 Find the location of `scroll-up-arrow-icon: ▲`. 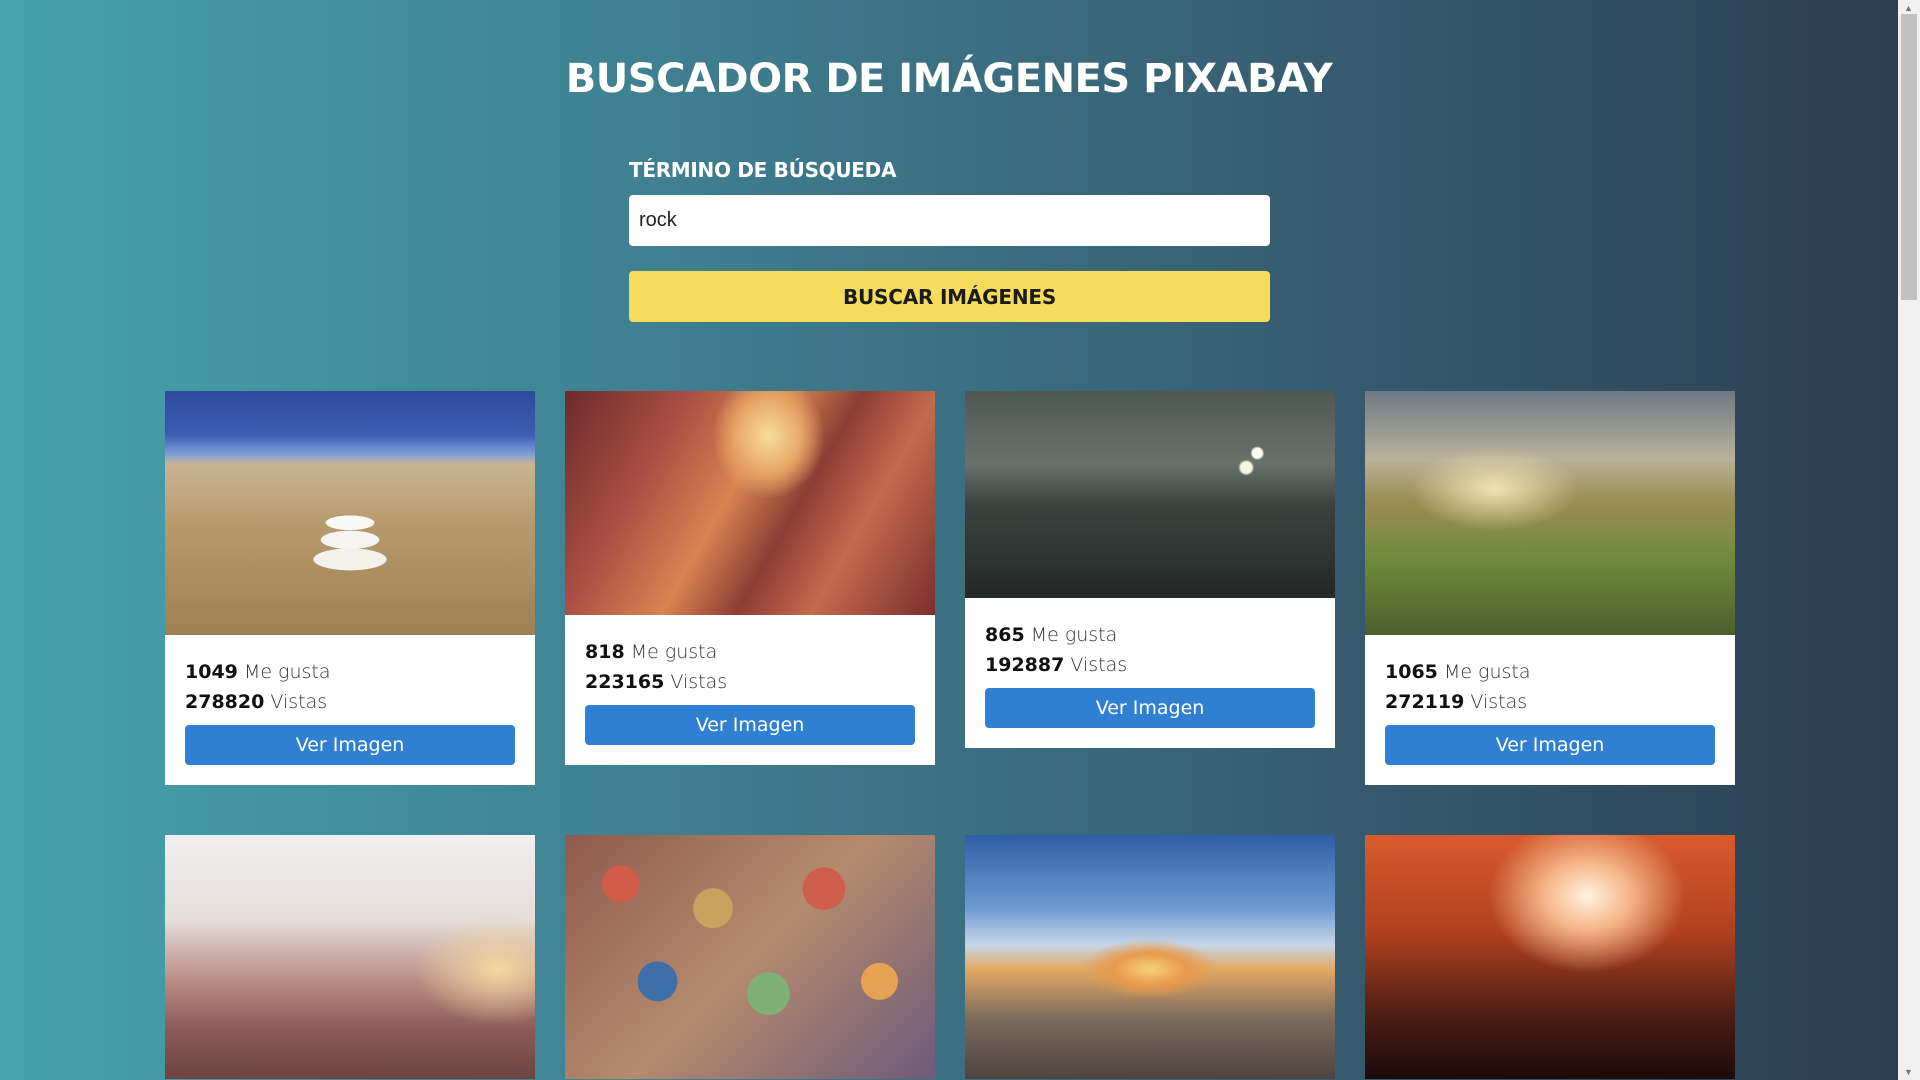

scroll-up-arrow-icon: ▲ is located at coordinates (1908, 8).